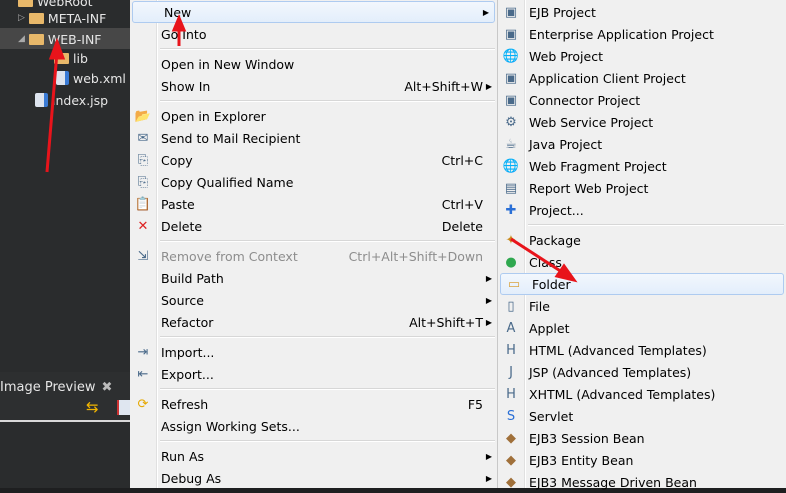 This screenshot has width=786, height=493. What do you see at coordinates (642, 394) in the screenshot?
I see `menu-item-xhtml-advanced-templates: H XHTML (Advanced Templates)` at bounding box center [642, 394].